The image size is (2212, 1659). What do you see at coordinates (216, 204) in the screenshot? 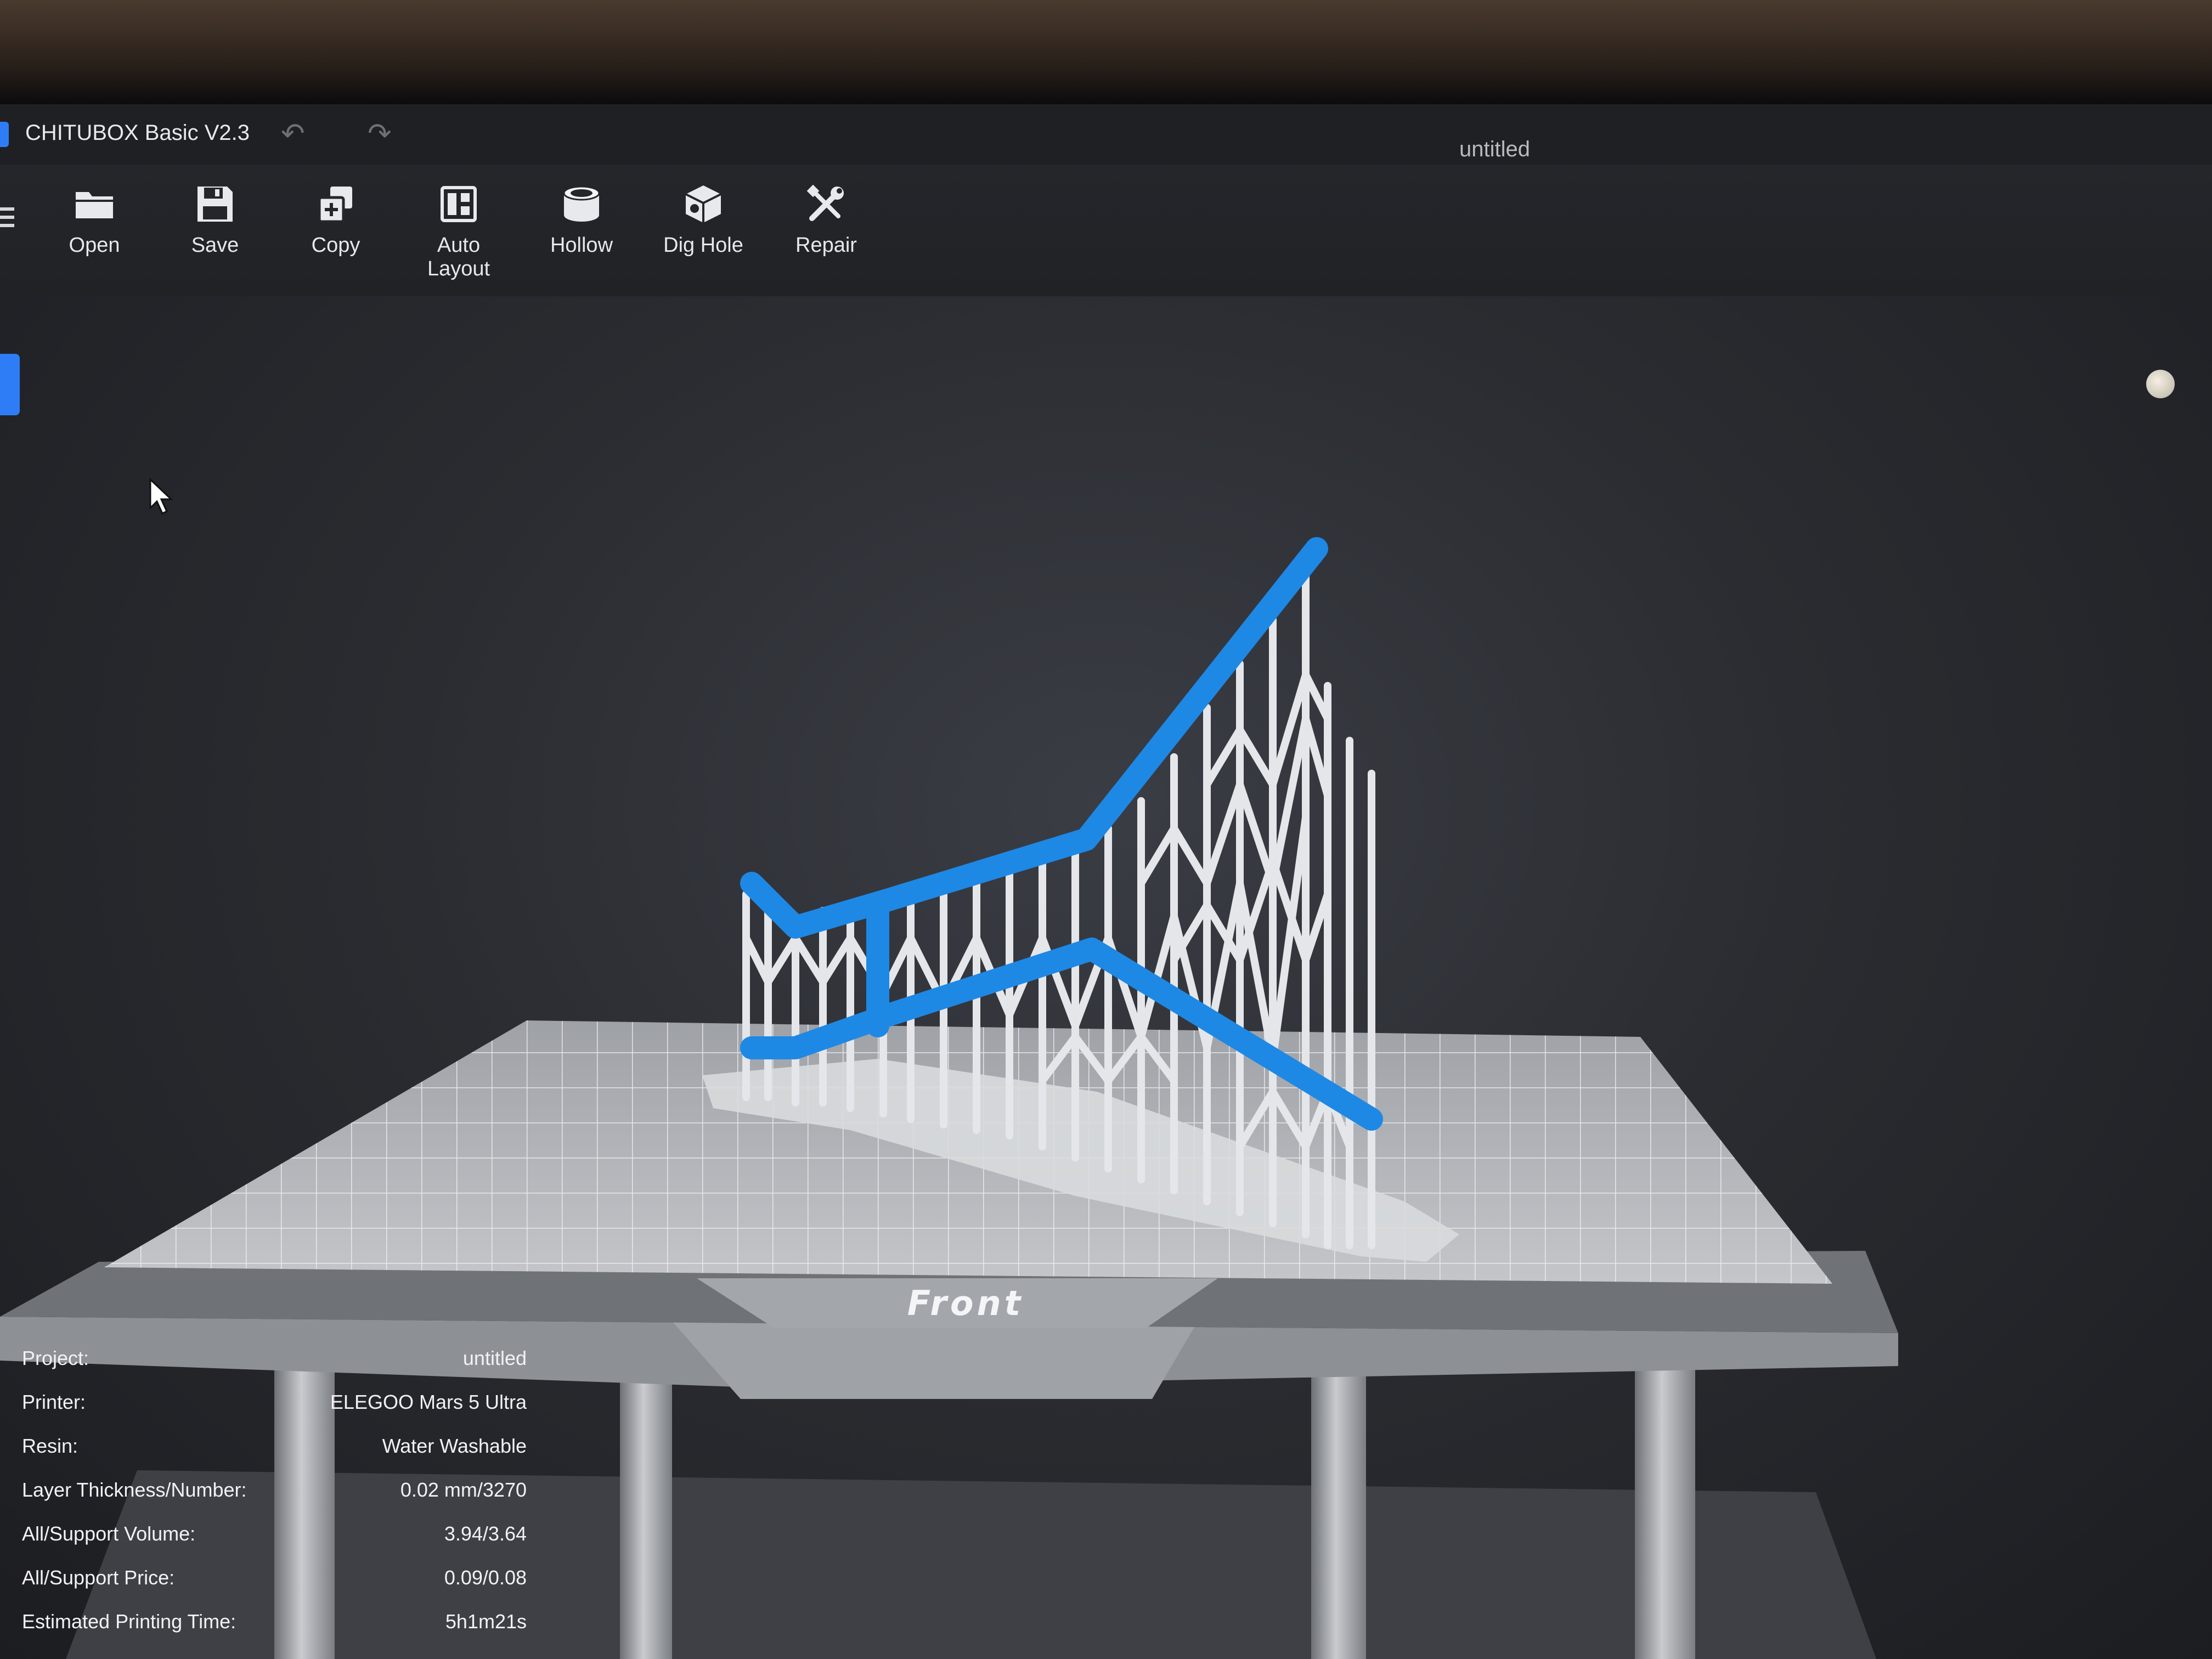
I see `floppy-disk-icon` at bounding box center [216, 204].